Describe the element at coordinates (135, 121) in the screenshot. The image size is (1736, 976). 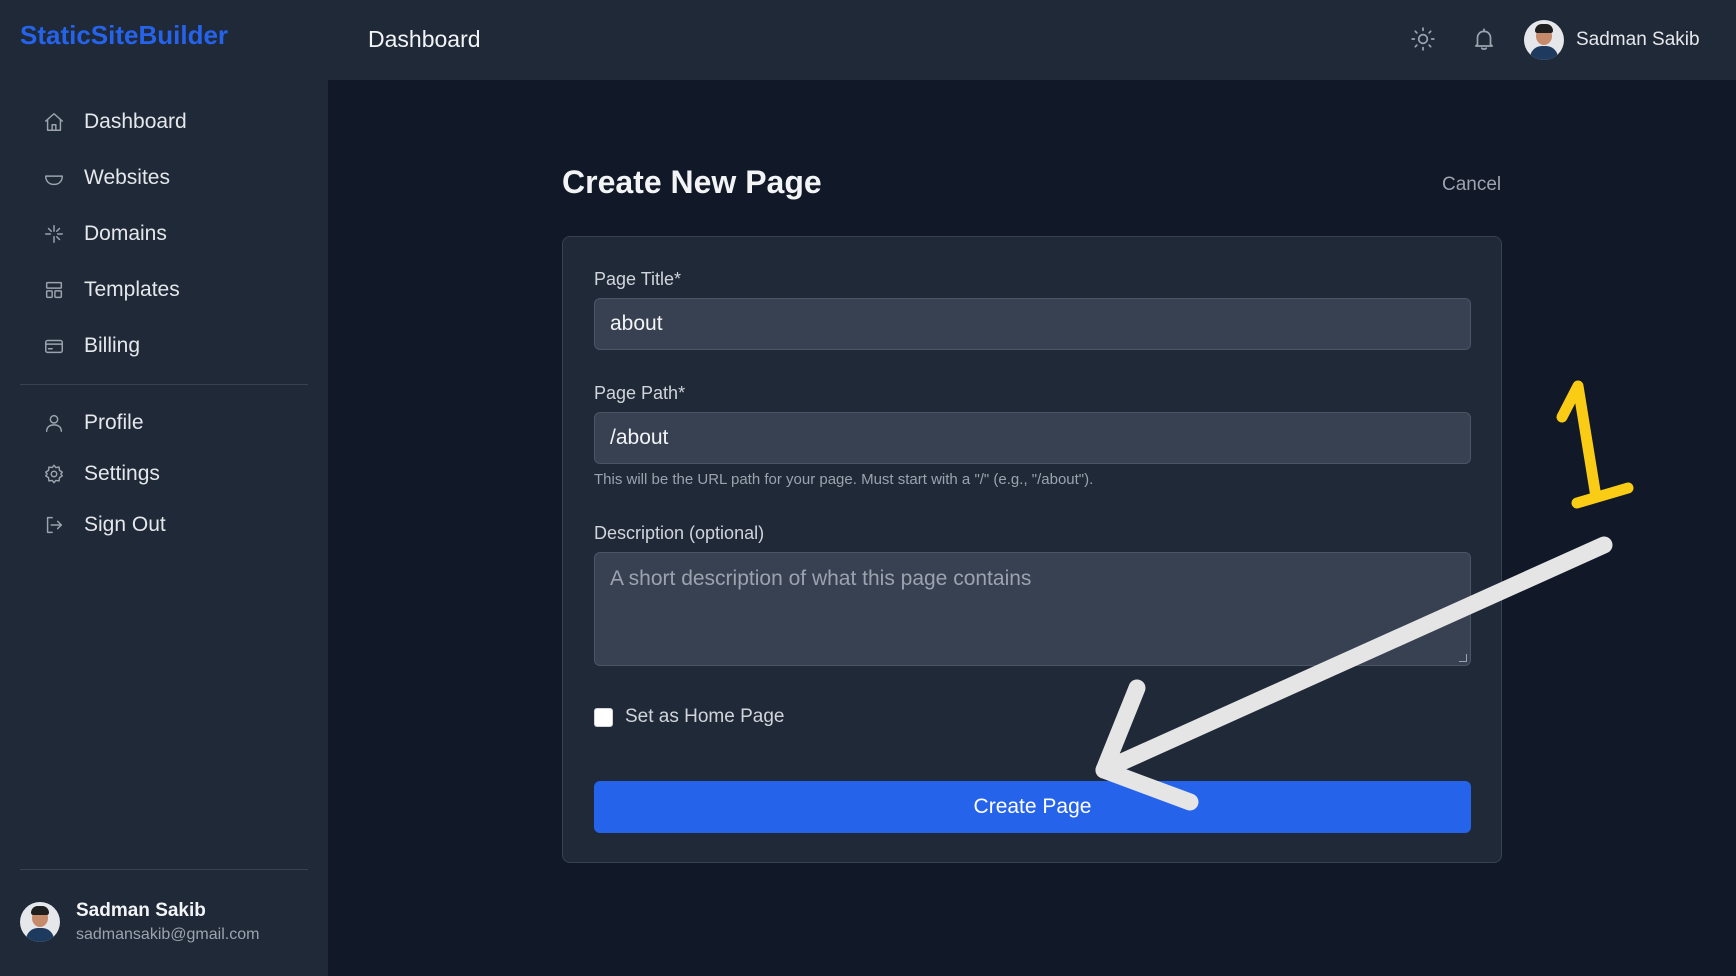
I see `sidebar-item-label: Dashboard` at that location.